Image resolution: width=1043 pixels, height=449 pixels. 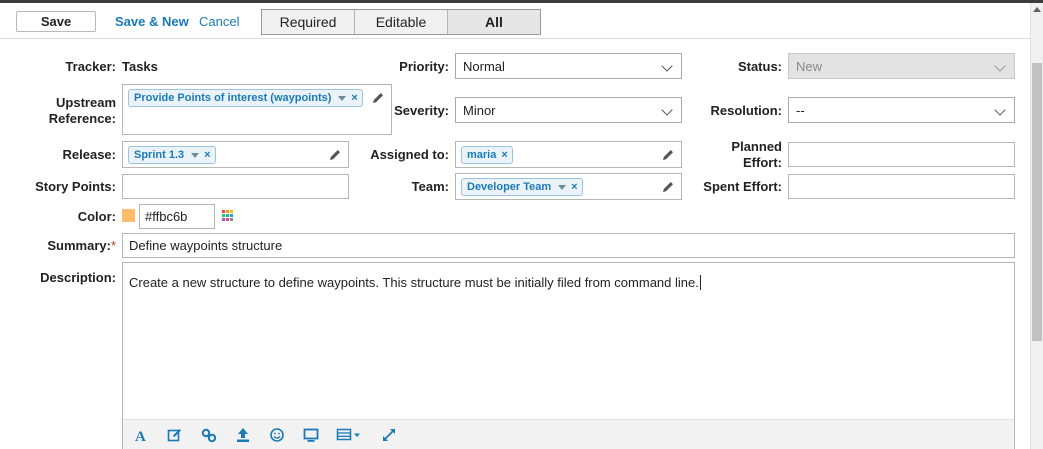 I want to click on team-label: Team:, so click(x=430, y=186).